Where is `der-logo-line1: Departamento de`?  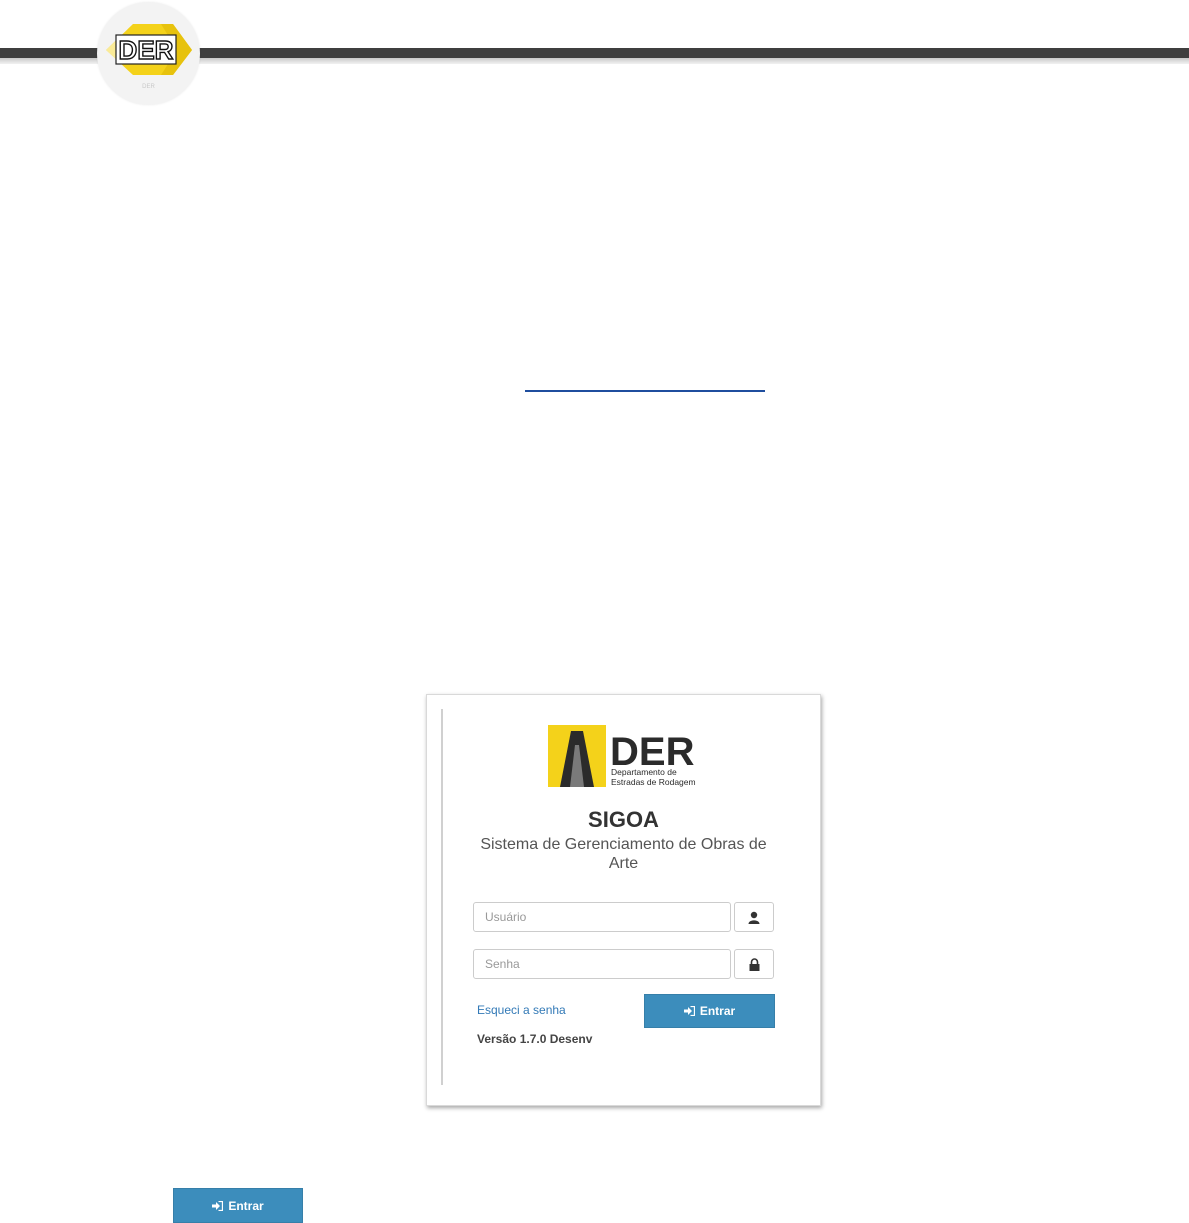 der-logo-line1: Departamento de is located at coordinates (644, 772).